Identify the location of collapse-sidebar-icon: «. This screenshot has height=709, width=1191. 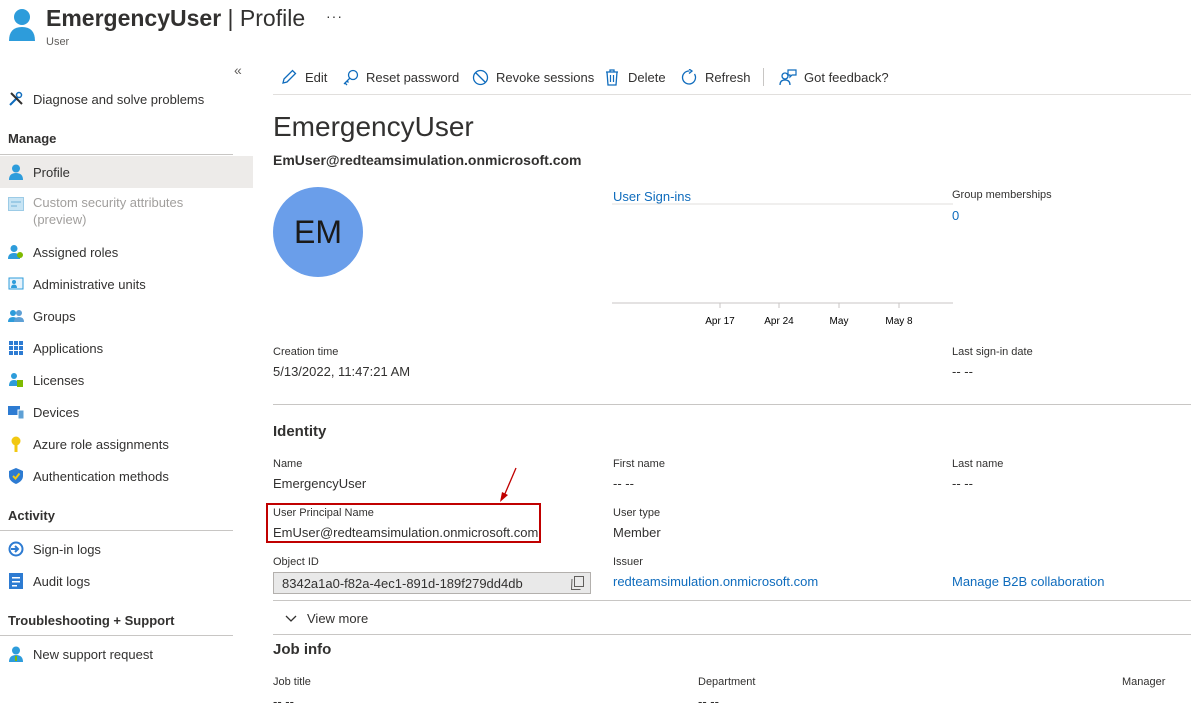
(238, 70).